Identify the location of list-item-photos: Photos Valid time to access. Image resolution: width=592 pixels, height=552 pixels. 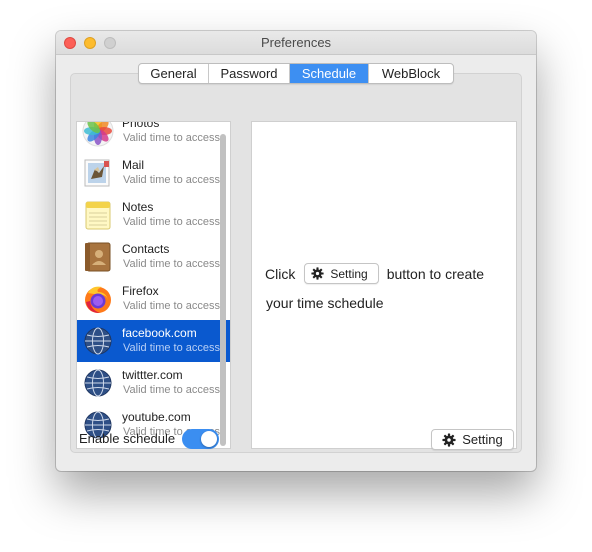
(153, 136).